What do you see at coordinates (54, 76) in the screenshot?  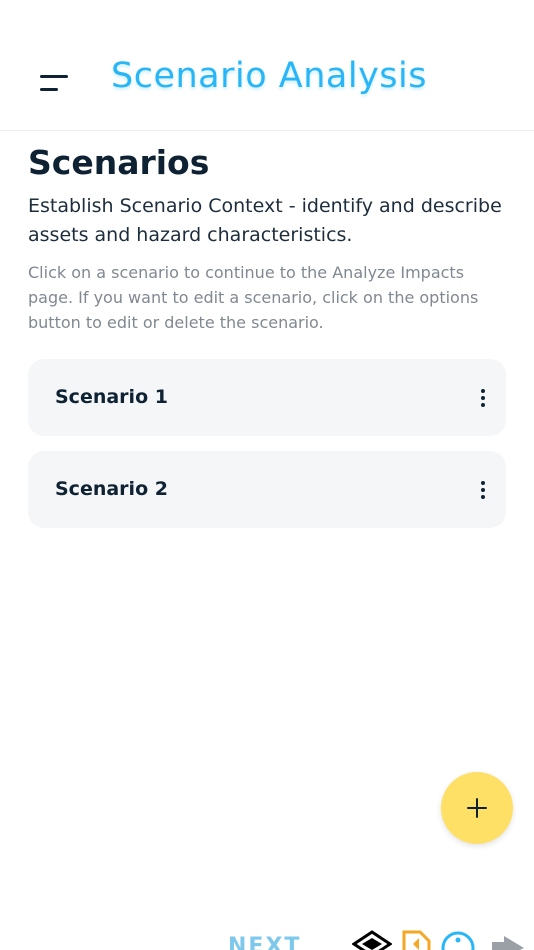 I see `menu-icon` at bounding box center [54, 76].